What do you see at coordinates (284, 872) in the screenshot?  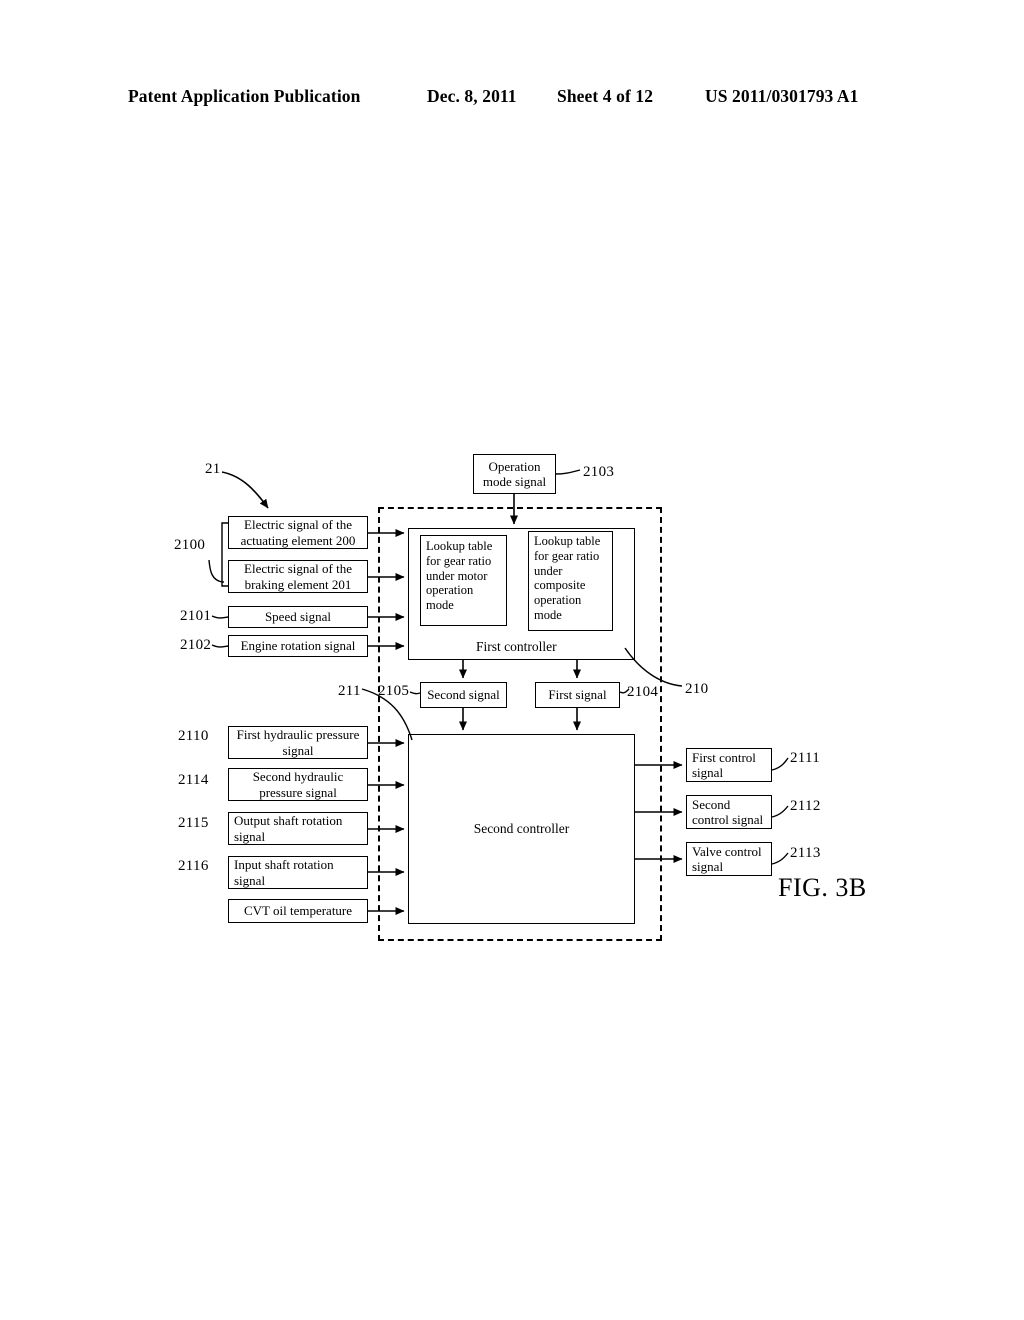 I see `input-label: Input shaft rotation signal` at bounding box center [284, 872].